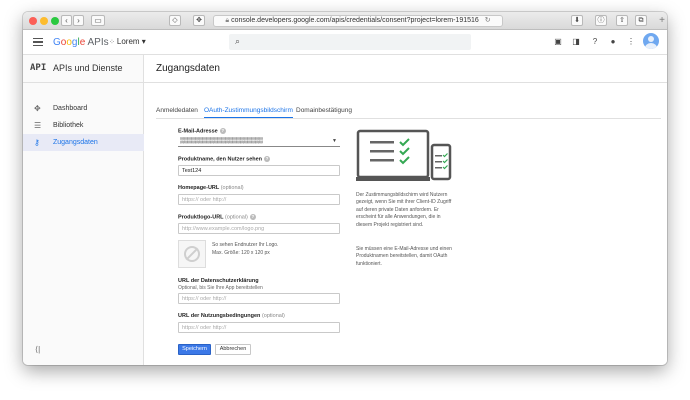  I want to click on page-header: Zugangsdaten, so click(405, 69).